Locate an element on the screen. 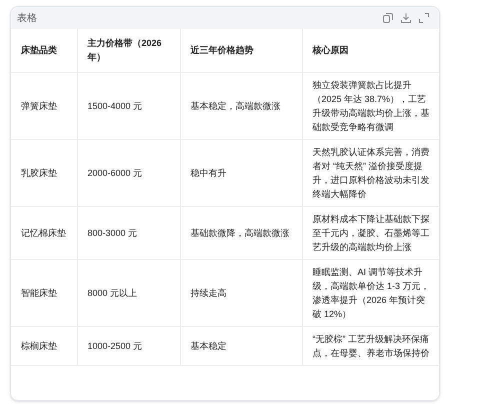 The image size is (480, 407). table-cell: 天然乳胶认证体系完善，消费者对 “纯天然” 溢价接受度提升，进口原料价格波动未引发终端大幅降价 is located at coordinates (370, 172).